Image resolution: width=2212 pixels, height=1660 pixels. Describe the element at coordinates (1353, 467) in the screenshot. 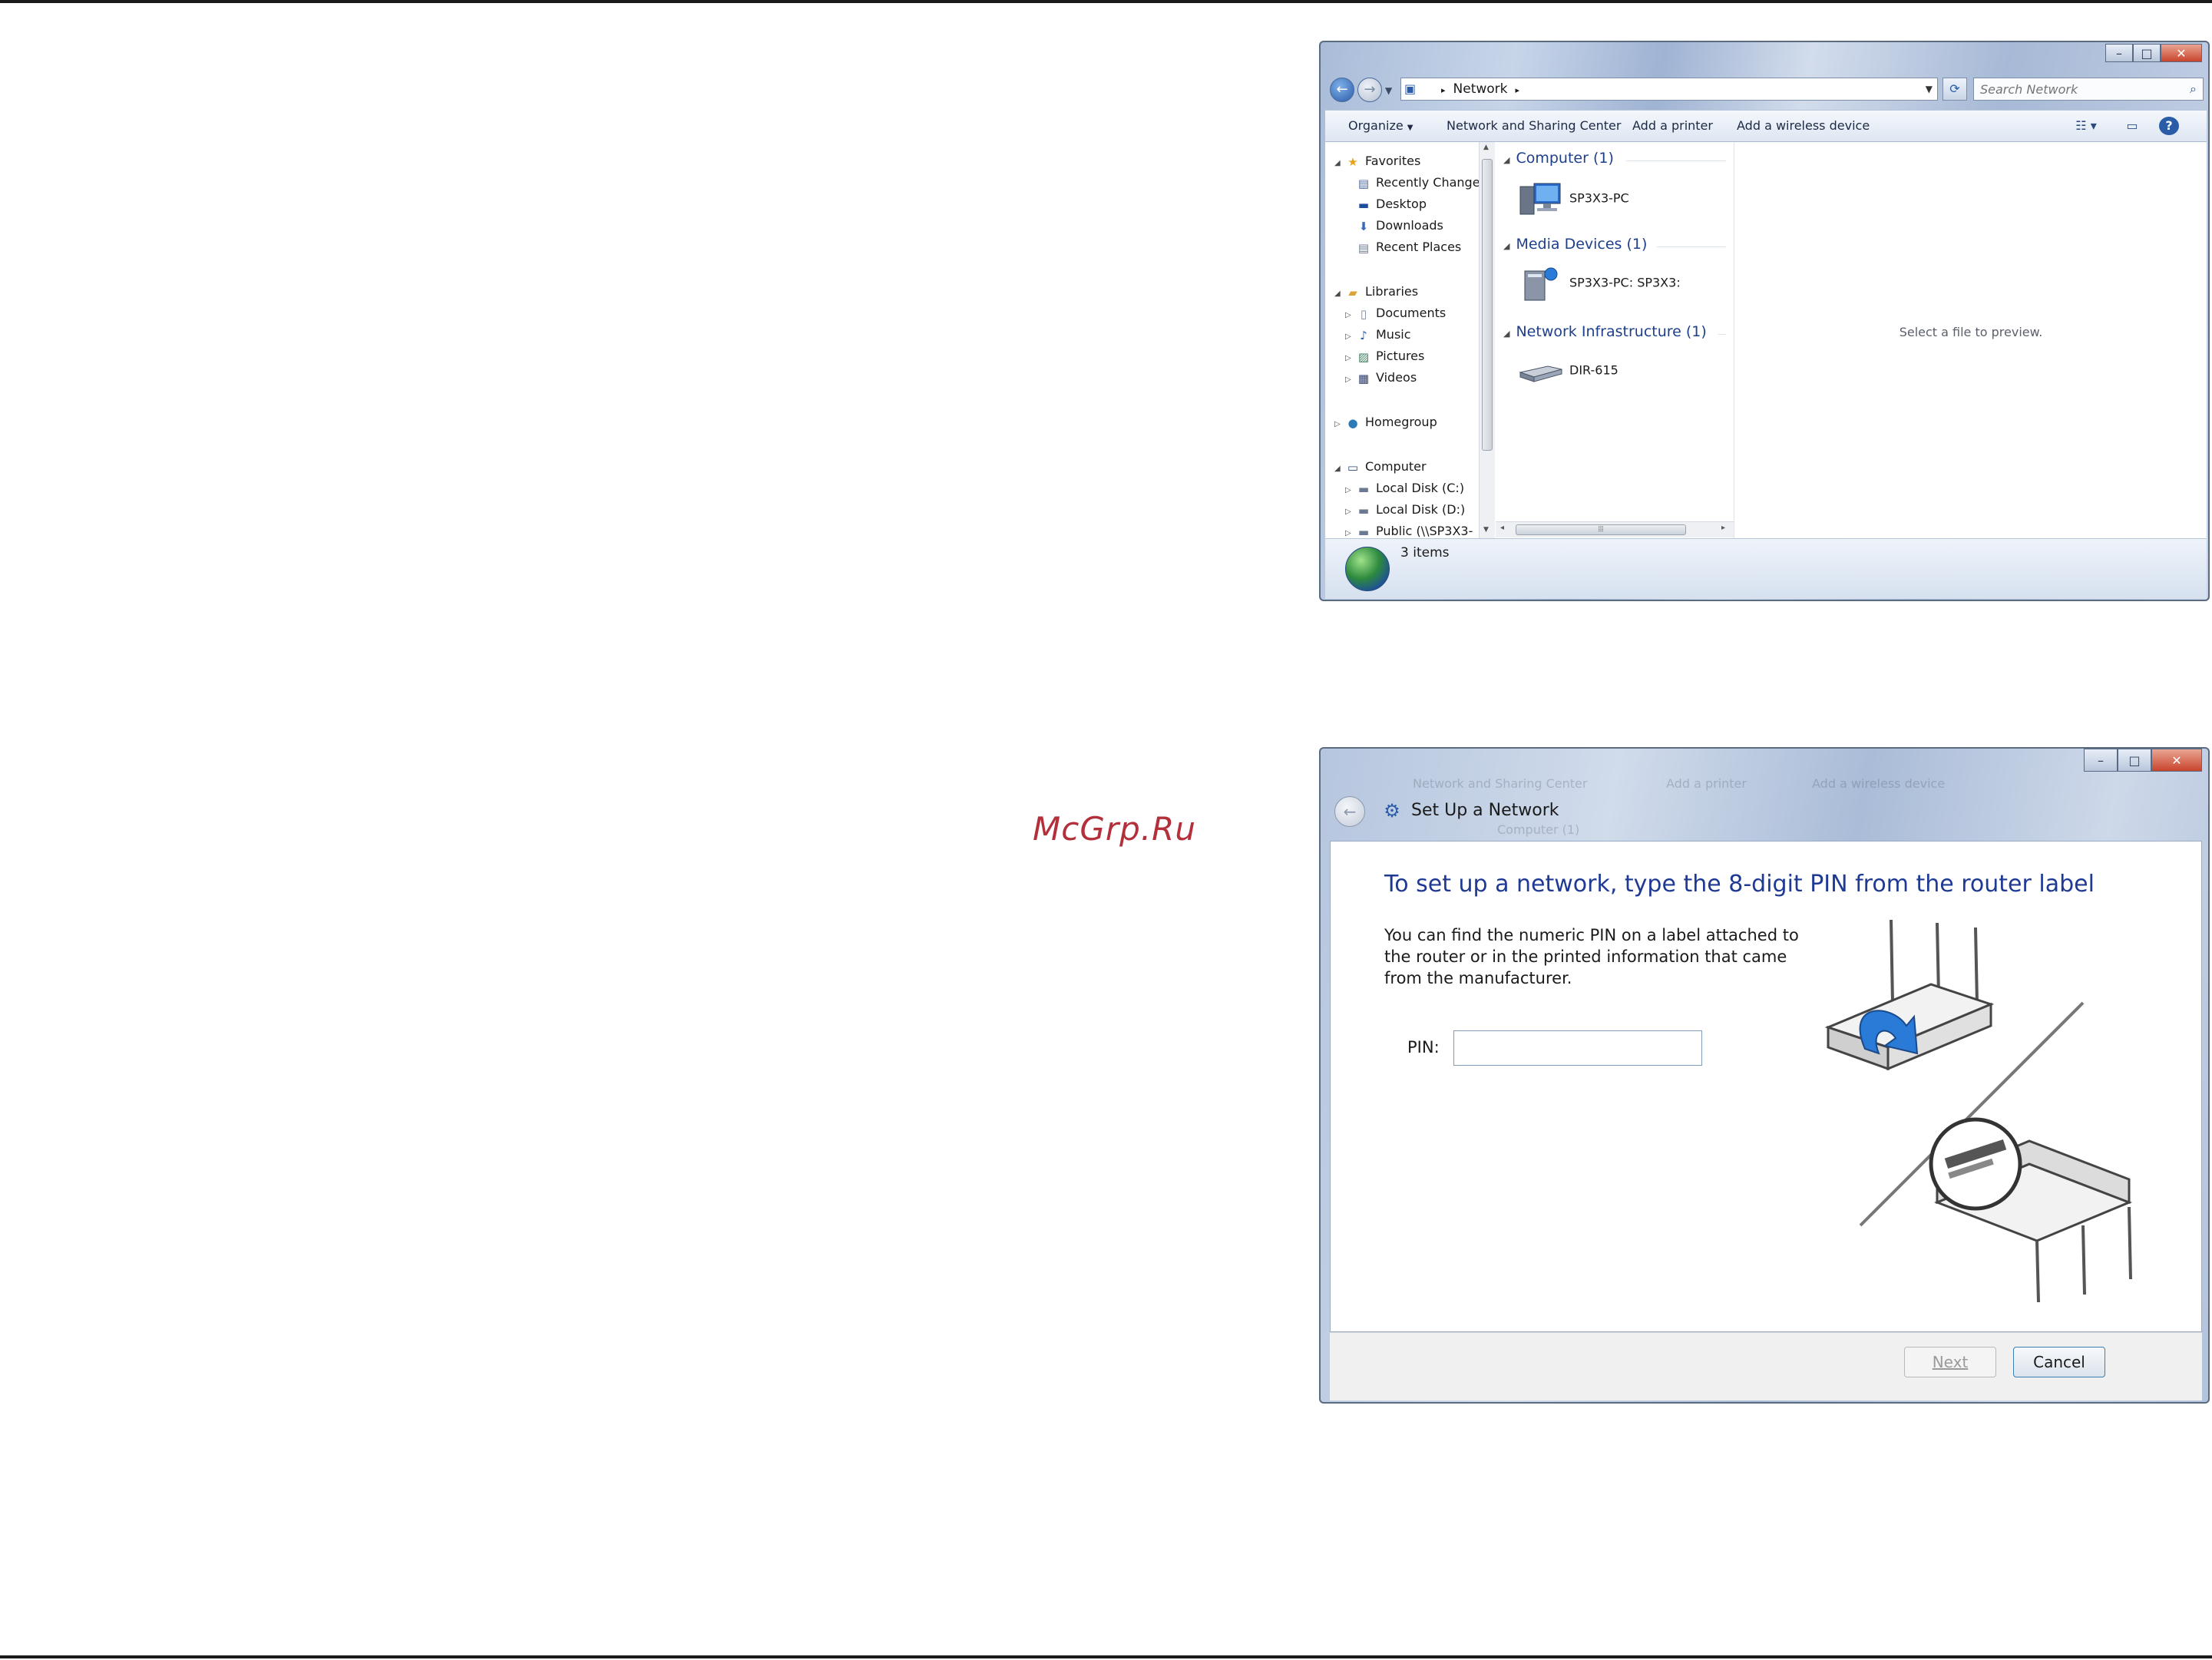

I see `computer-icon: ▭` at that location.